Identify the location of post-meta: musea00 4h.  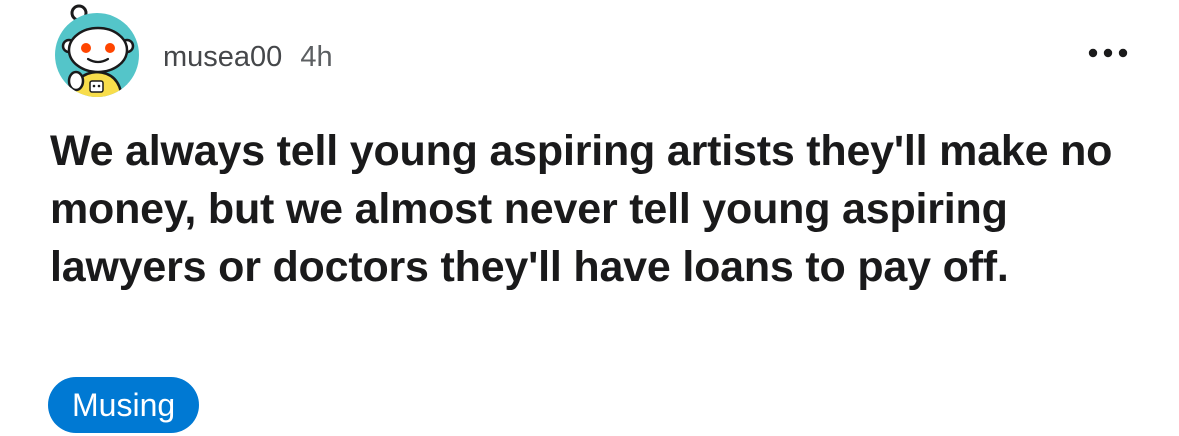
(248, 57).